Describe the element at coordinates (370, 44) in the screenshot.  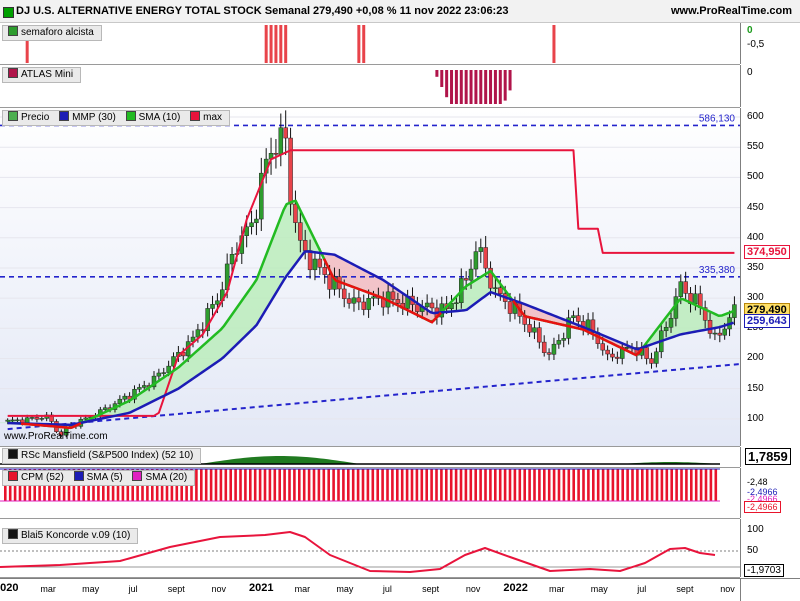
I see `semaforo-panel: semaforo alcista` at that location.